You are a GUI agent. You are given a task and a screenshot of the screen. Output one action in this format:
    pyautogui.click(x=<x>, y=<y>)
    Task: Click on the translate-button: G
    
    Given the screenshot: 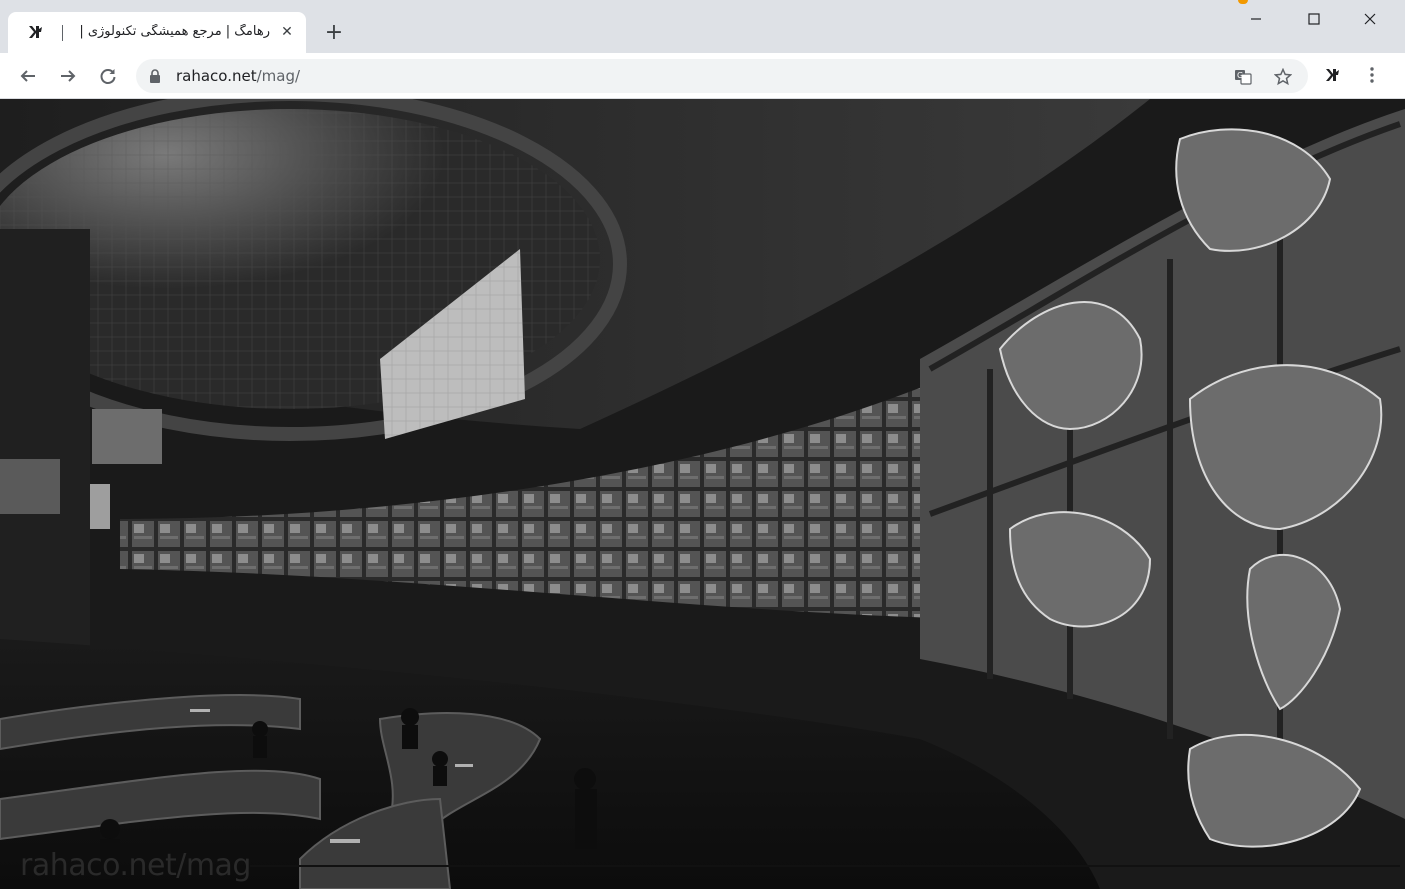 What is the action you would take?
    pyautogui.click(x=1243, y=77)
    